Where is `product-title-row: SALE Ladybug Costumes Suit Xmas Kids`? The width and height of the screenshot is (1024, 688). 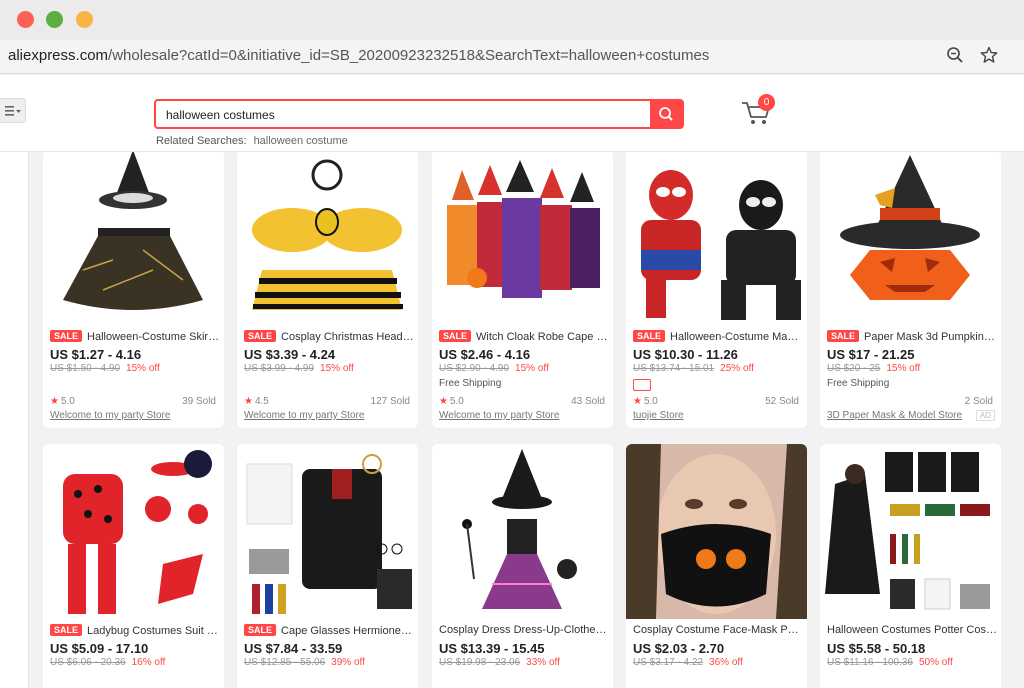
product-title-row: SALE Ladybug Costumes Suit Xmas Kids is located at coordinates (135, 630).